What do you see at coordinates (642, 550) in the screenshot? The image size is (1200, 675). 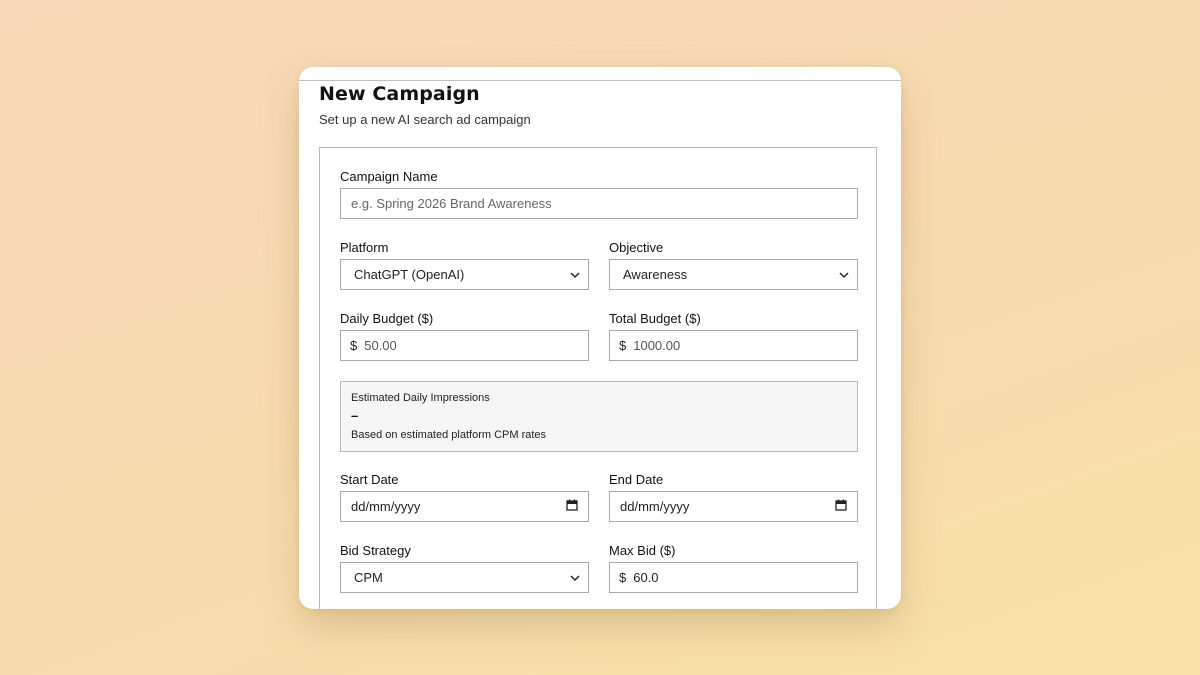 I see `max-bid-label: Max Bid ($)` at bounding box center [642, 550].